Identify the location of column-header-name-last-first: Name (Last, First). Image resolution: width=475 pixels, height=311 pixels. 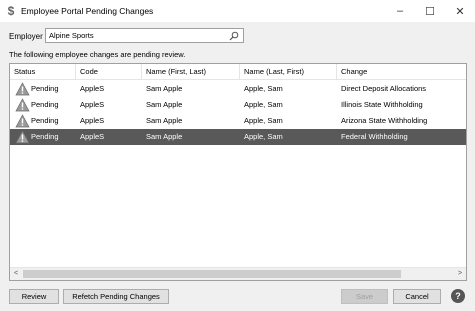
(288, 72).